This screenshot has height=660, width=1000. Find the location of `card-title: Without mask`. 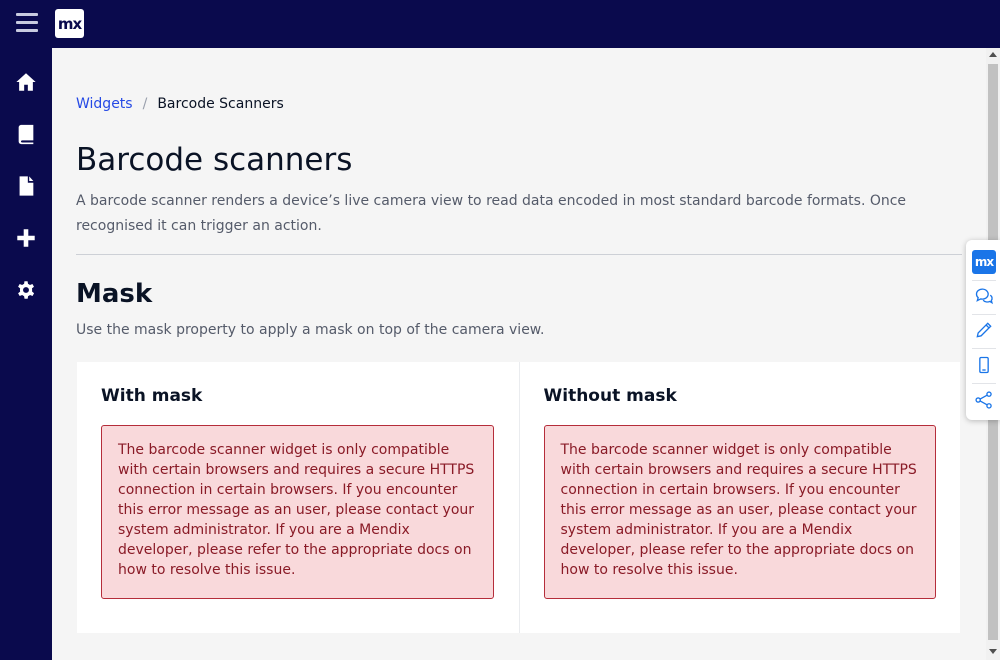

card-title: Without mask is located at coordinates (610, 396).